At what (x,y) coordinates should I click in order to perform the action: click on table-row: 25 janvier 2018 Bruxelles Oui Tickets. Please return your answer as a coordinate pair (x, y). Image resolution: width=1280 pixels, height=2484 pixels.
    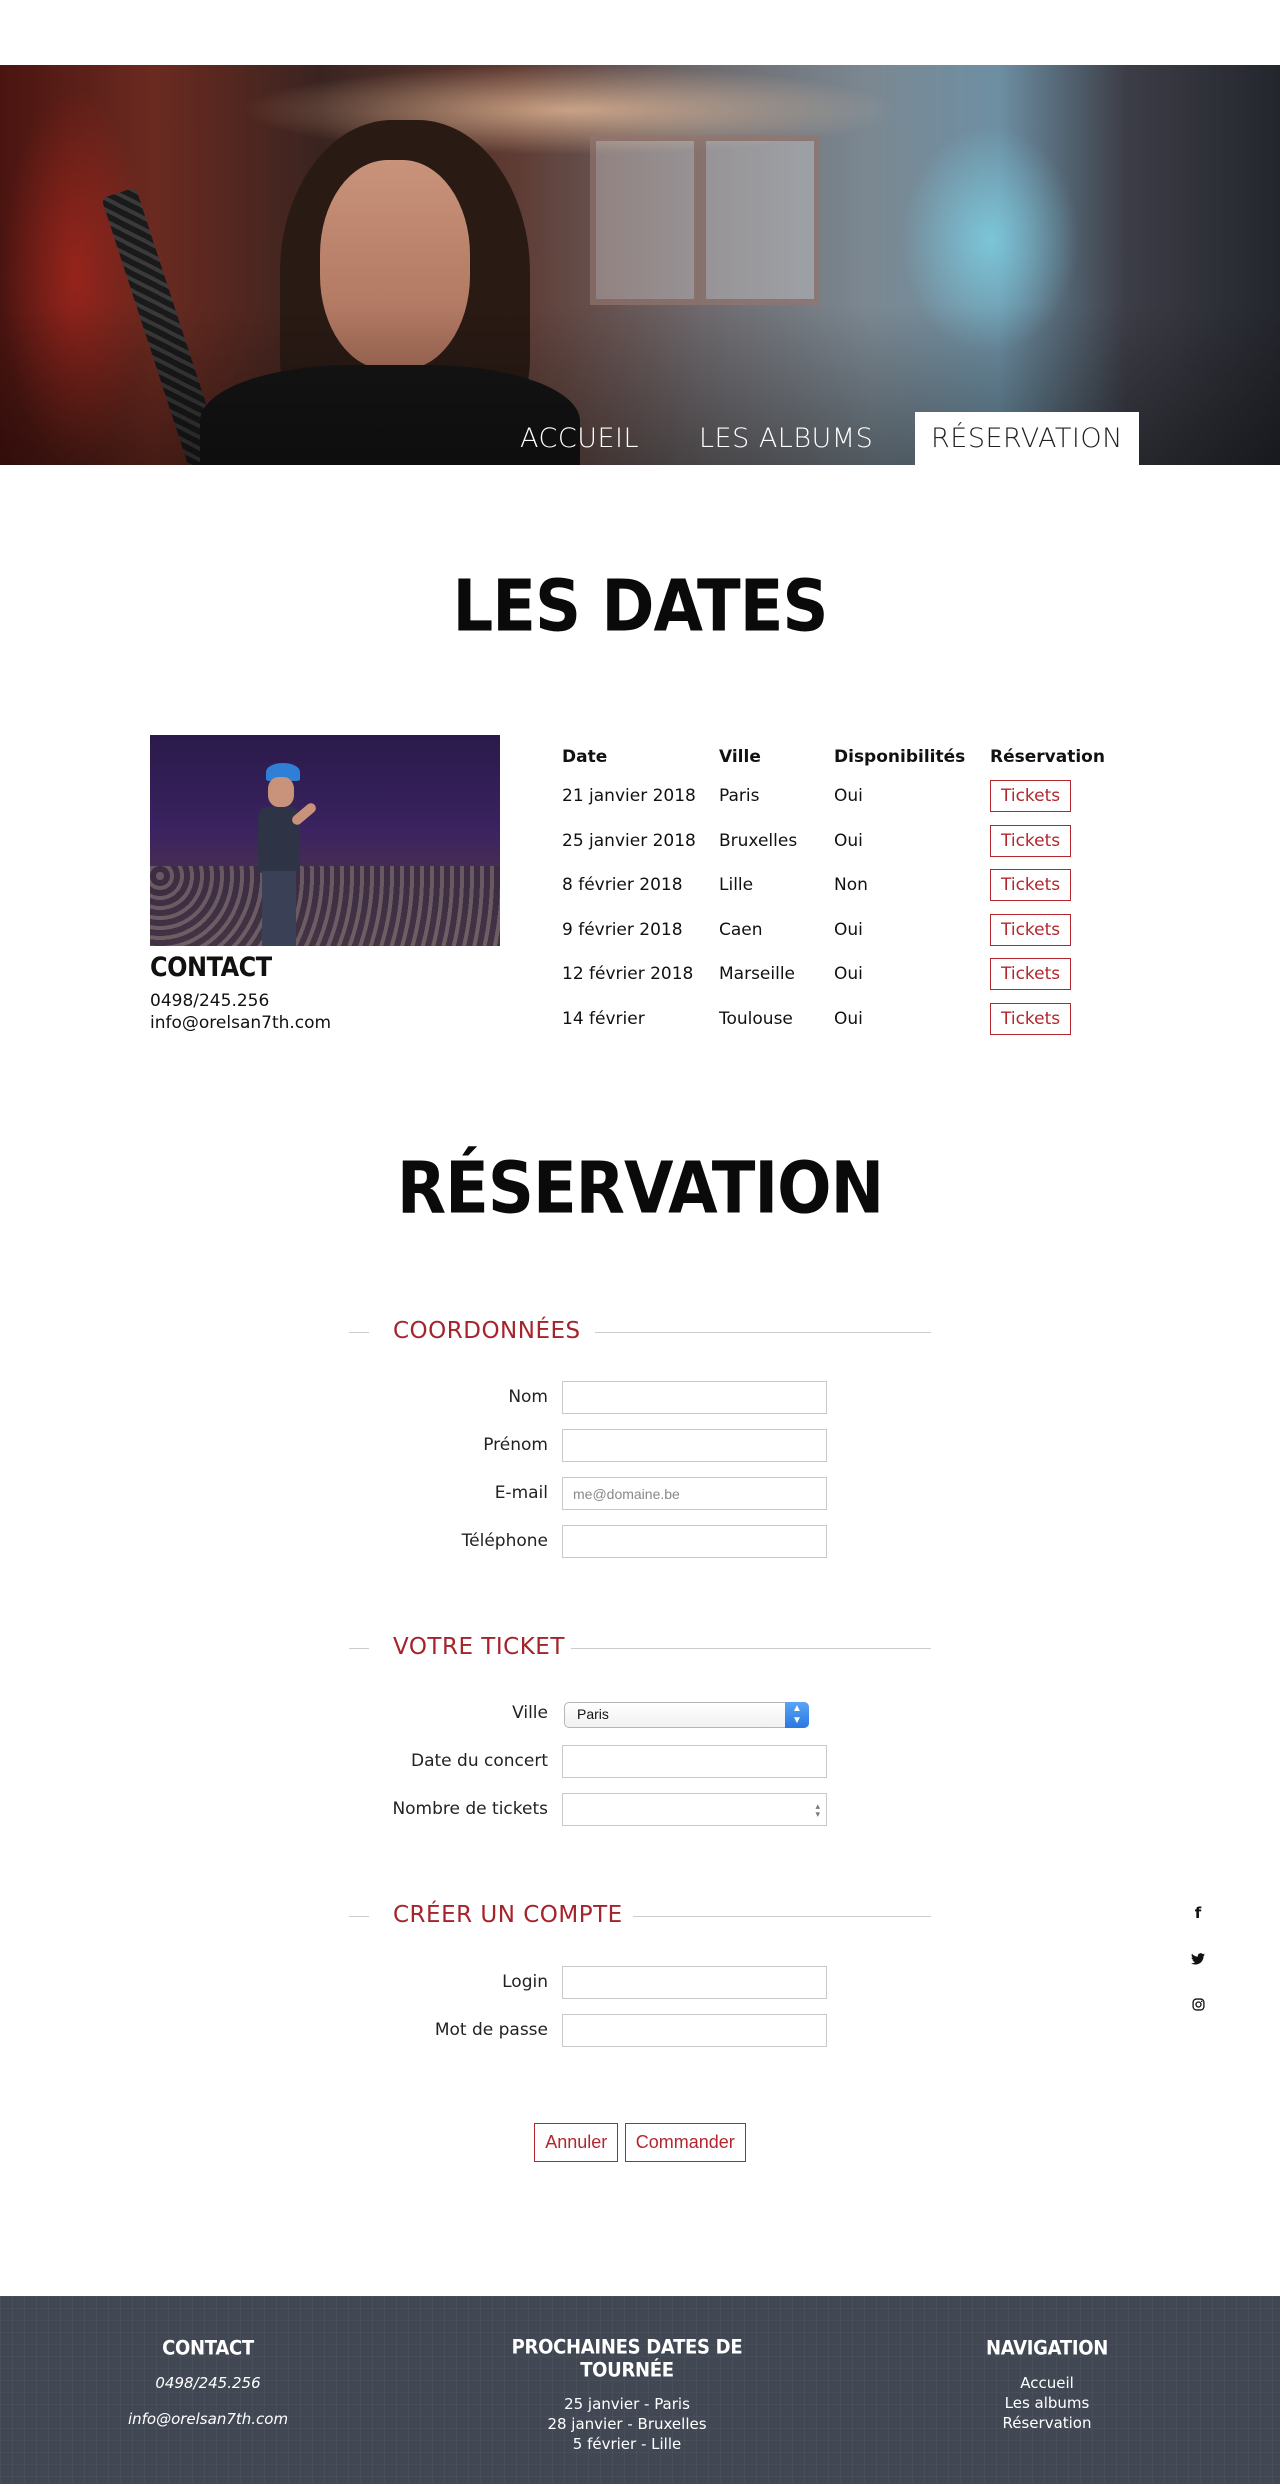
    Looking at the image, I should click on (834, 841).